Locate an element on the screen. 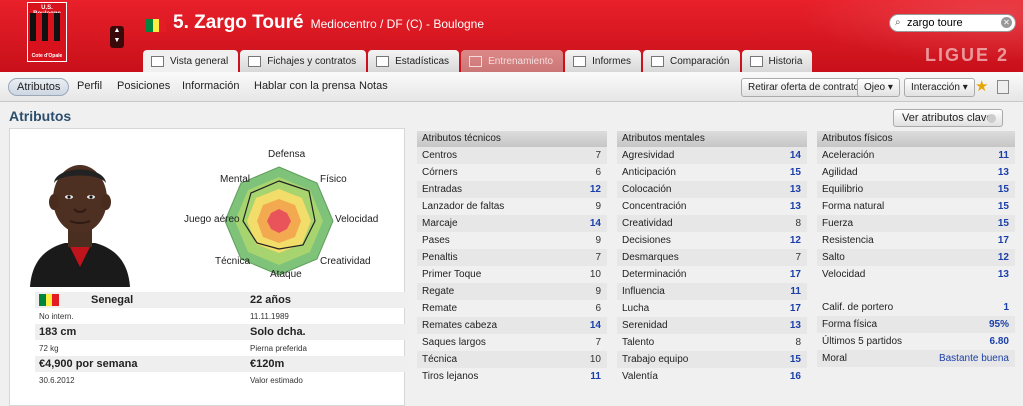 Image resolution: width=1023 pixels, height=406 pixels. interaction-label: Interacción is located at coordinates (935, 87).